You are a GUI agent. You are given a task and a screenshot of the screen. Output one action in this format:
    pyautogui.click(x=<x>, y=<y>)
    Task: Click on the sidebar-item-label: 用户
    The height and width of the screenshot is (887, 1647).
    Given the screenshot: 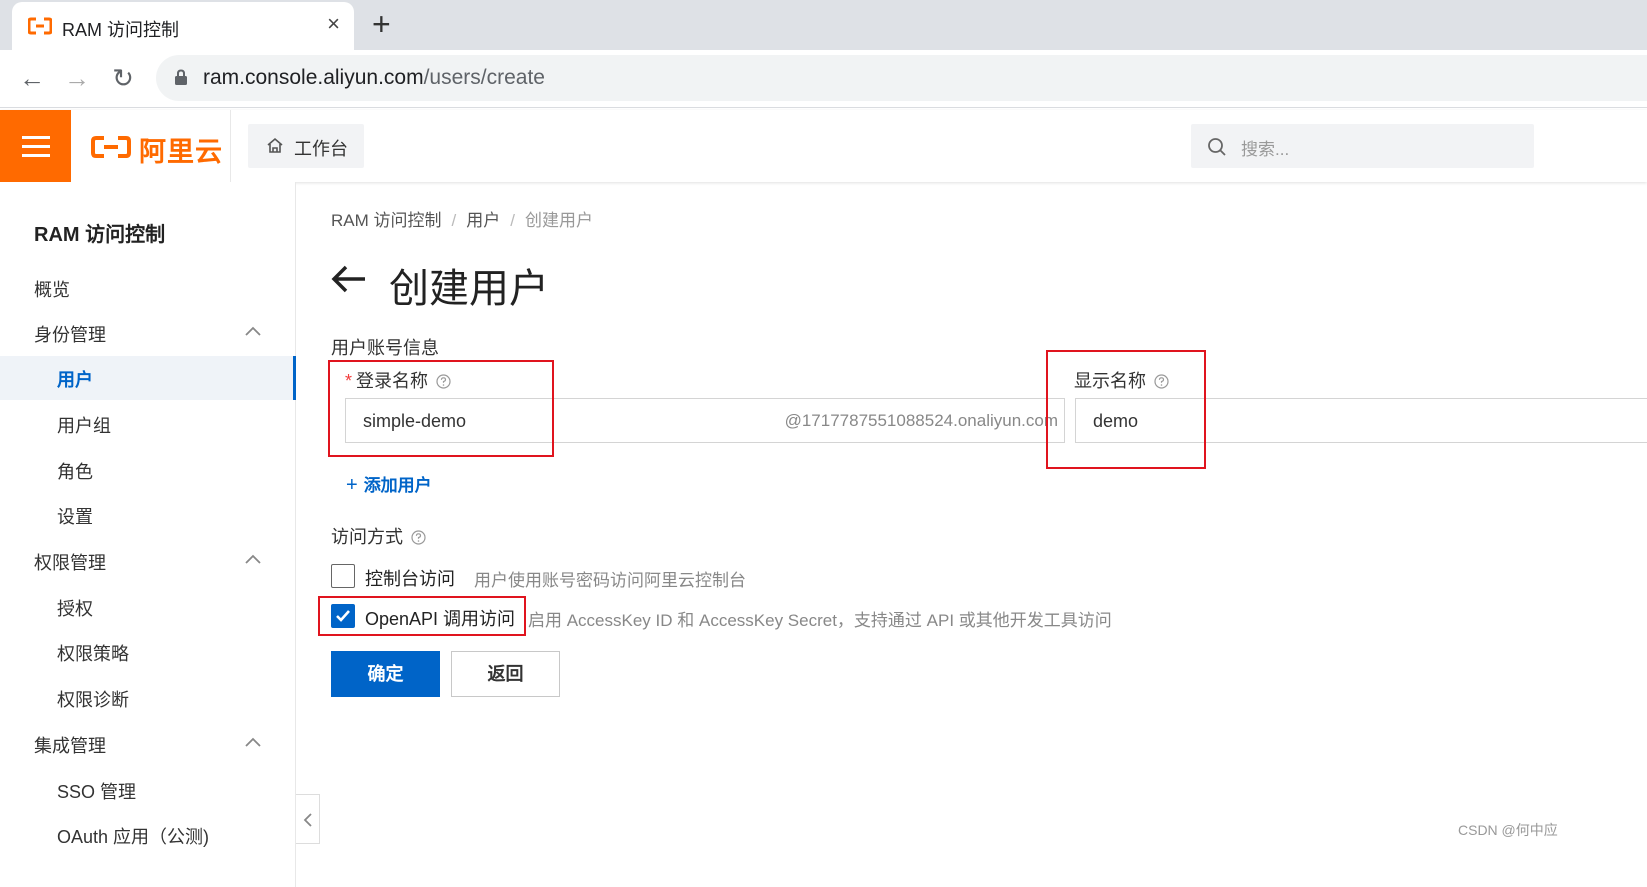 What is the action you would take?
    pyautogui.click(x=75, y=380)
    